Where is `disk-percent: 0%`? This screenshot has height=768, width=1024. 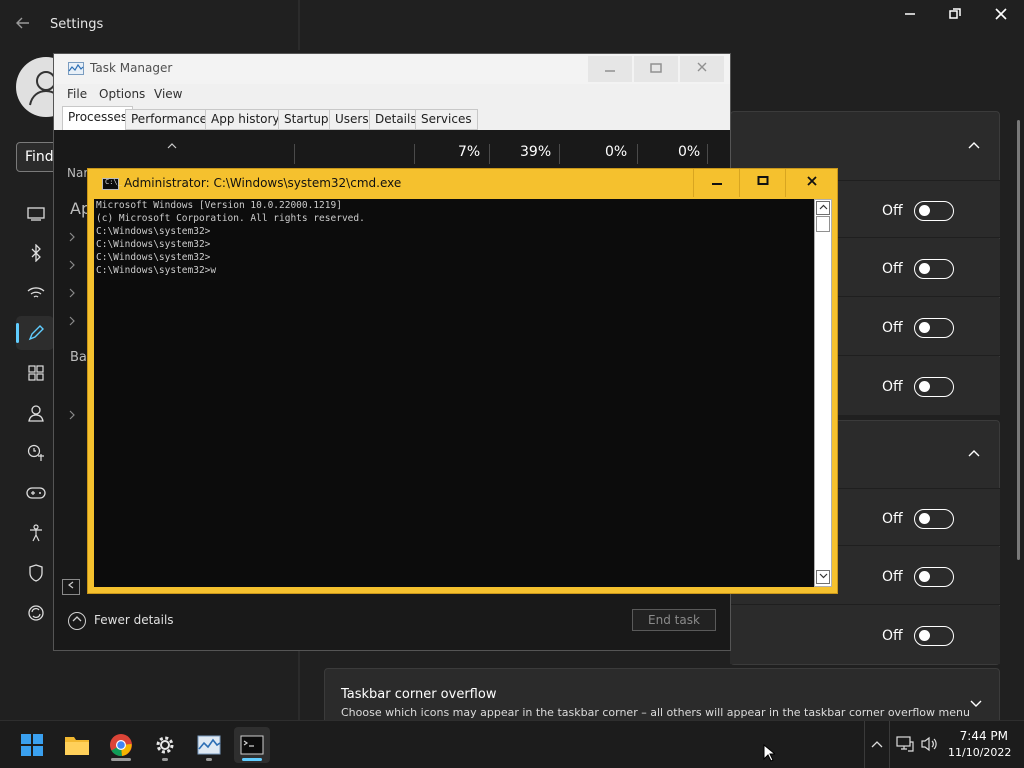
disk-percent: 0% is located at coordinates (616, 152).